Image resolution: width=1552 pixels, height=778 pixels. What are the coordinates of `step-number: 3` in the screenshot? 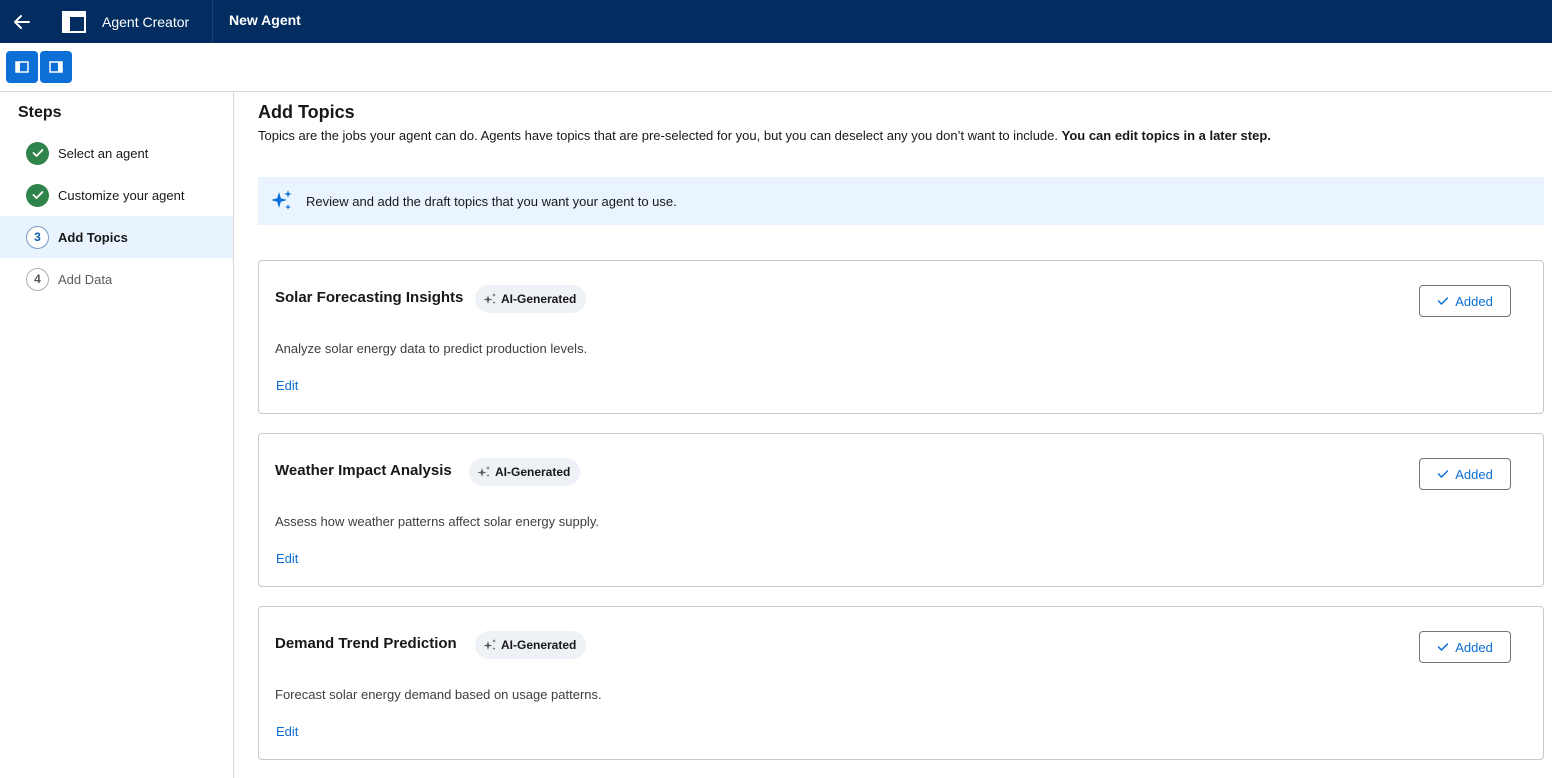 It's located at (37, 237).